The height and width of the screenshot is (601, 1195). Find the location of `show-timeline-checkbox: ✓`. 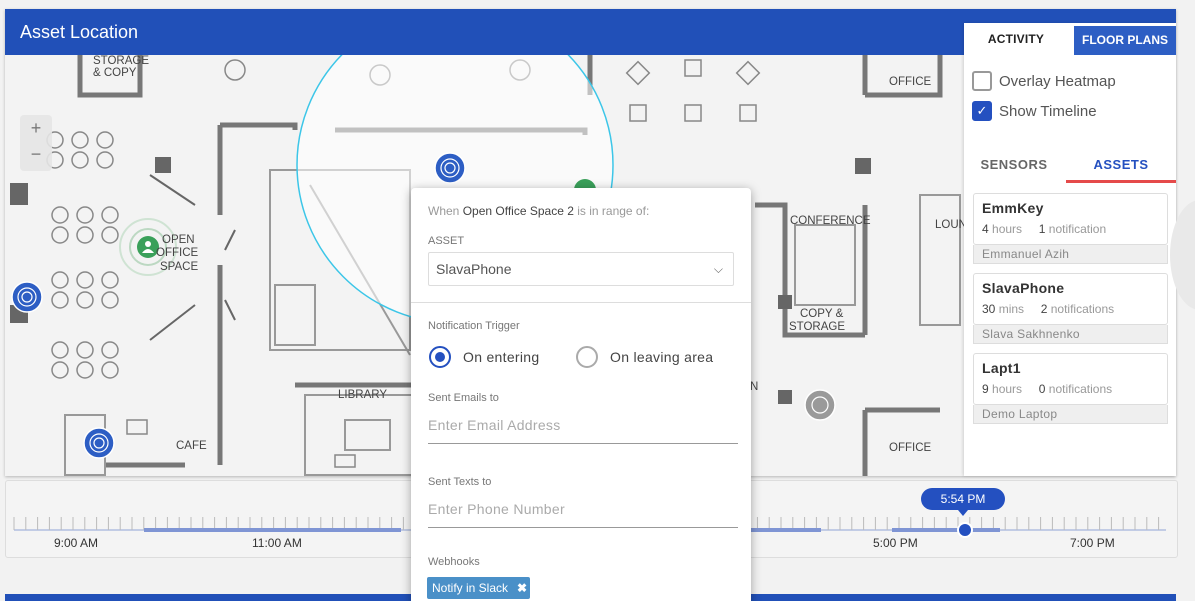

show-timeline-checkbox: ✓ is located at coordinates (982, 111).